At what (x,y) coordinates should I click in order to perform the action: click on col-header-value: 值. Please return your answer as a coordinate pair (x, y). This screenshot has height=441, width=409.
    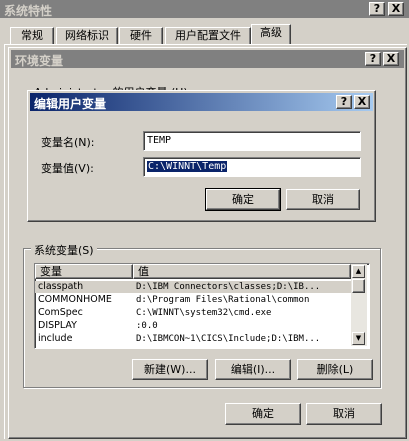
    Looking at the image, I should click on (242, 271).